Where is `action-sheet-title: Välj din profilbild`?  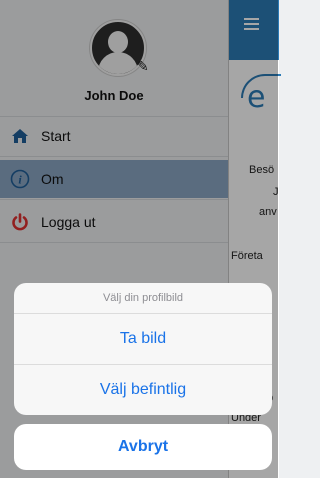
action-sheet-title: Välj din profilbild is located at coordinates (143, 298).